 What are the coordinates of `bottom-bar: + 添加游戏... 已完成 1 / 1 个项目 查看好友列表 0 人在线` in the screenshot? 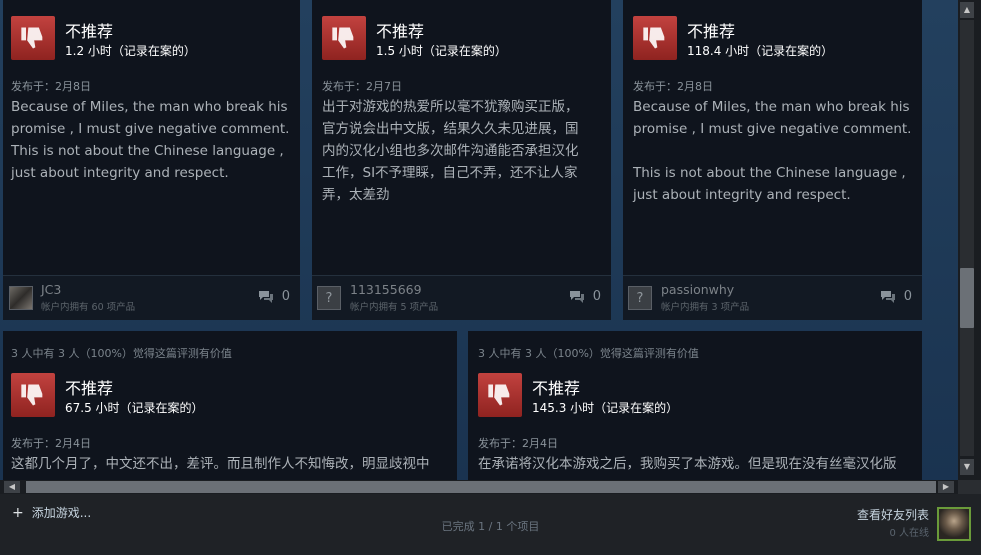 It's located at (490, 524).